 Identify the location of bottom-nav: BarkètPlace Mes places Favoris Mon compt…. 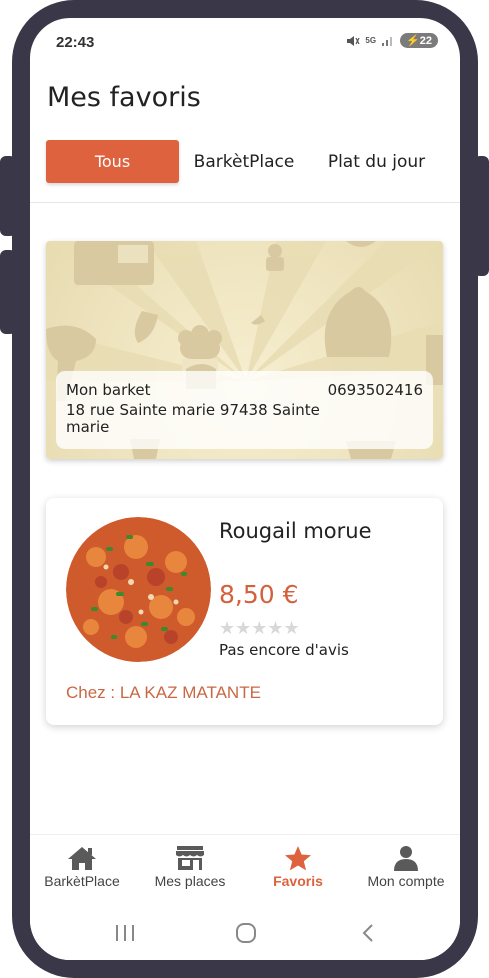
(245, 869).